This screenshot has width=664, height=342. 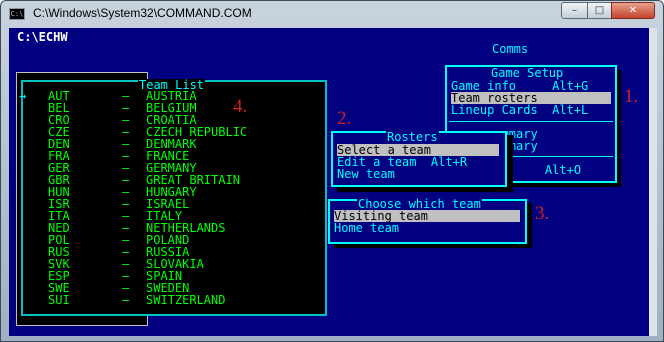 I want to click on game-setup-title: Game Setup, so click(x=527, y=73).